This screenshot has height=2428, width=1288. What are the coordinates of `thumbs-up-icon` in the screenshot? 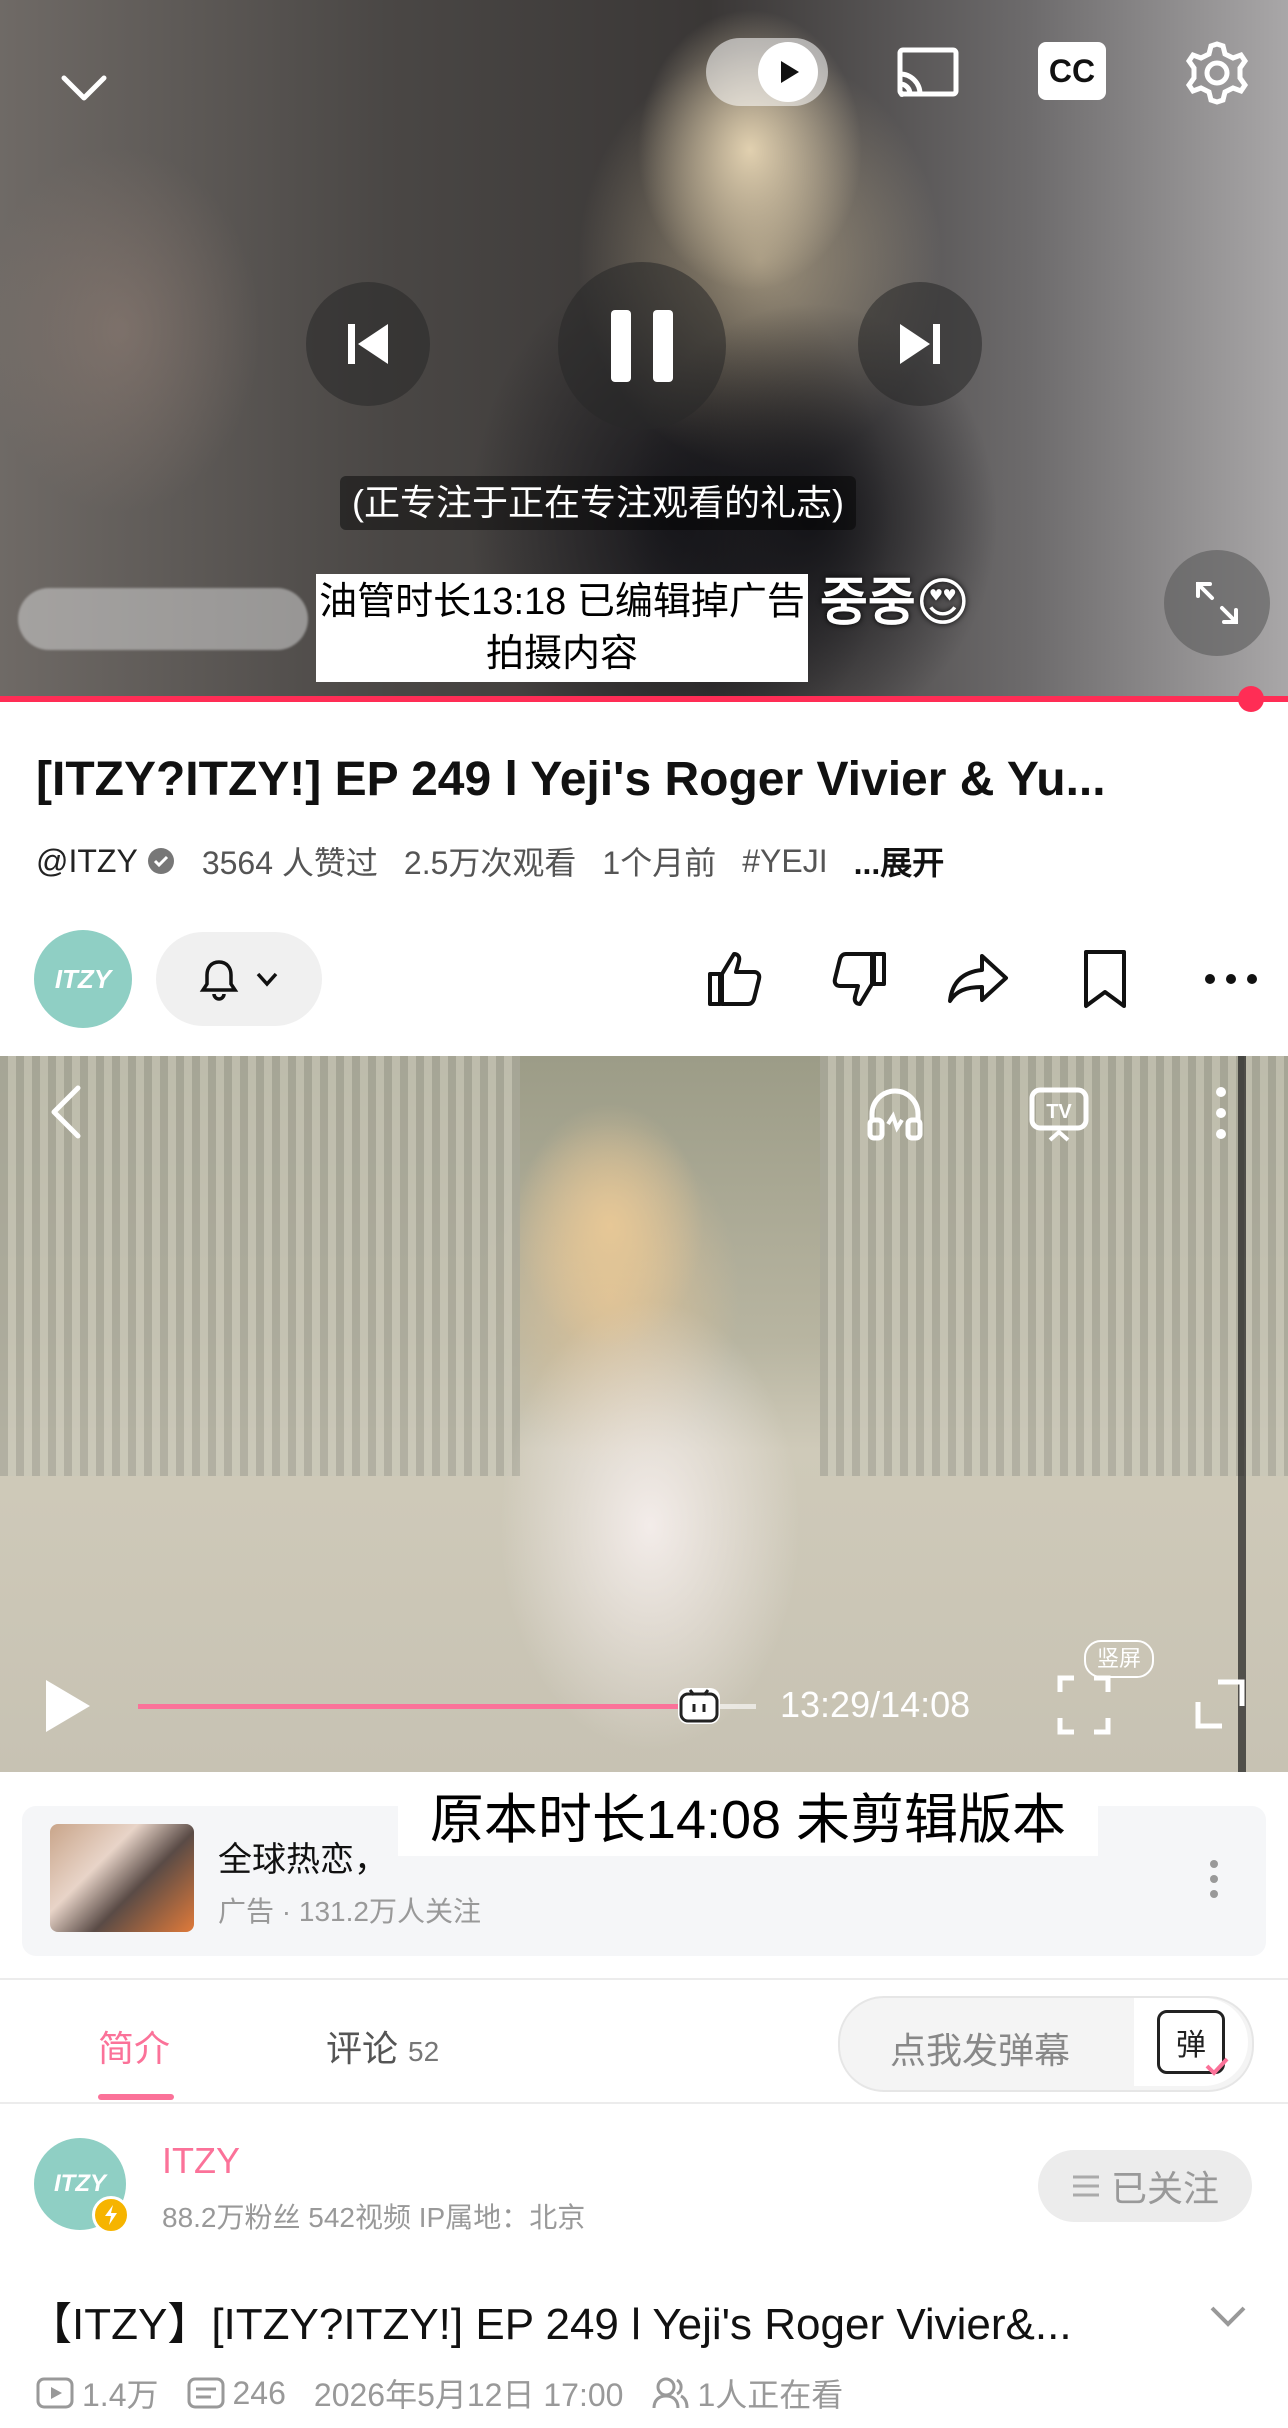 It's located at (735, 979).